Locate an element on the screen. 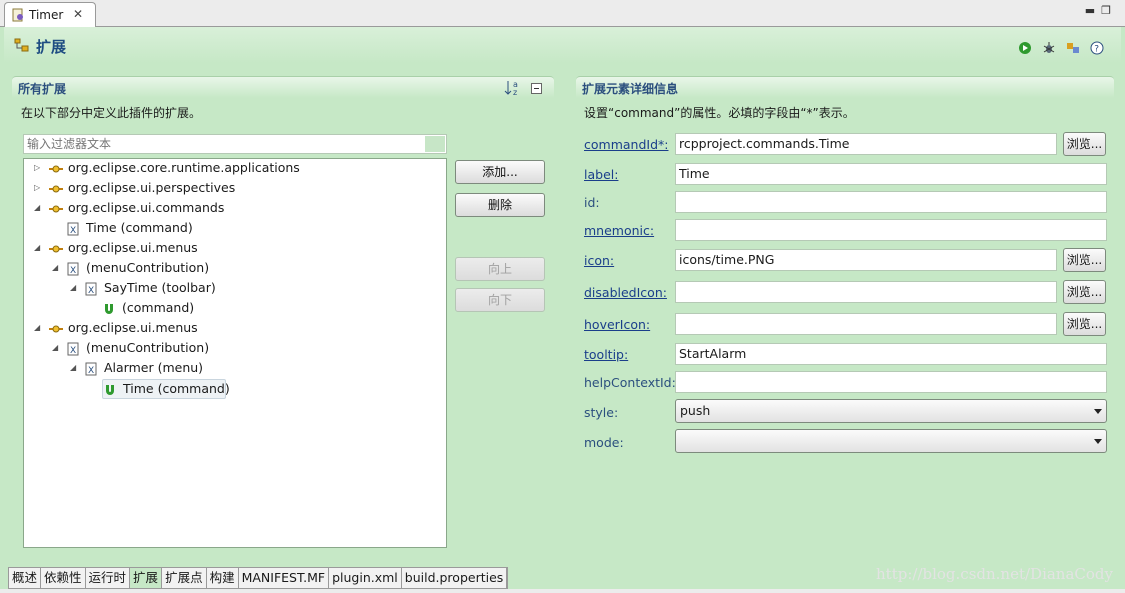  field-label: style: is located at coordinates (601, 412).